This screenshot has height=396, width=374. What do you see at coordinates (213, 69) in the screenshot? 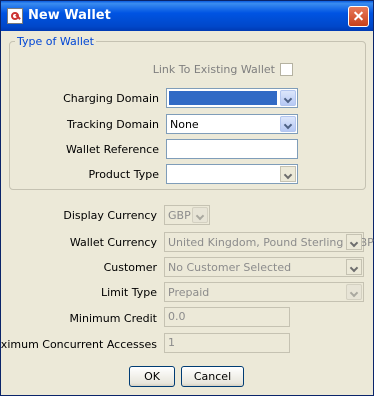
I see `link-existing-wallet-label: Link To Existing Wallet` at bounding box center [213, 69].